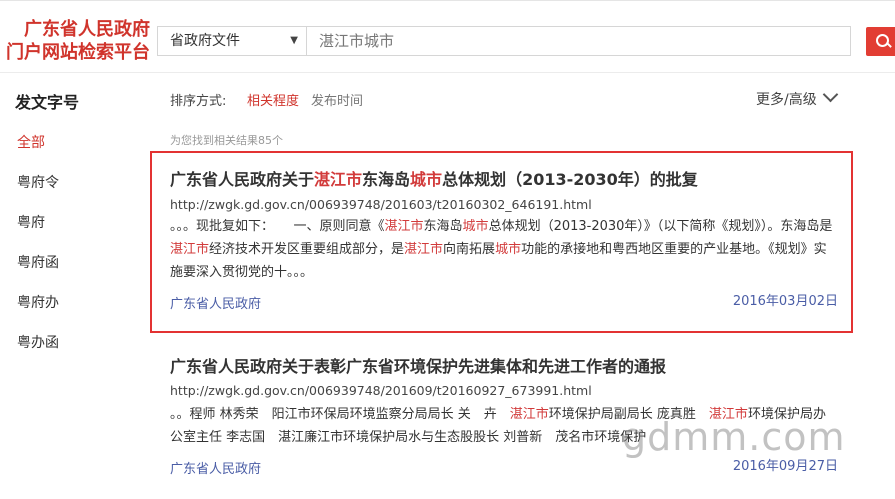  I want to click on watermark: gdmm.com, so click(734, 437).